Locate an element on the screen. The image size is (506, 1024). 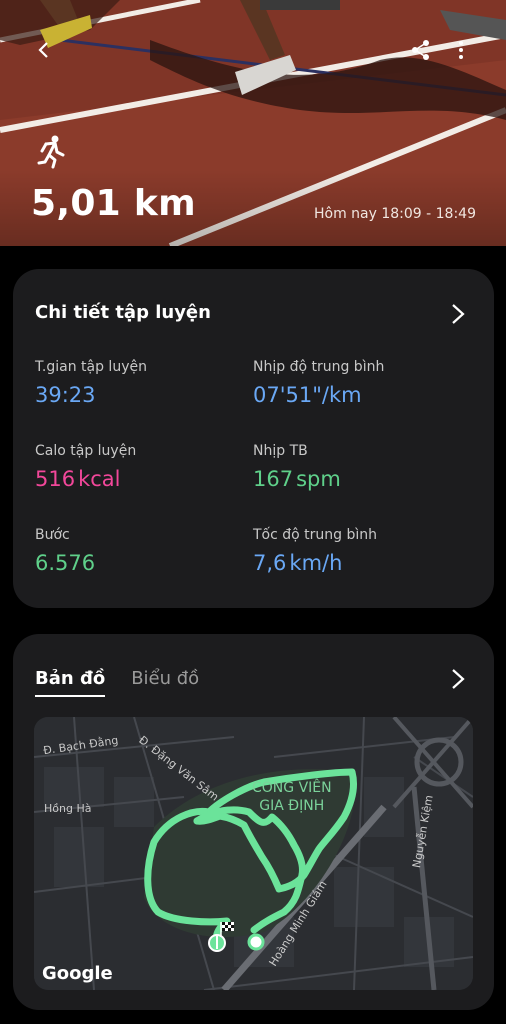
stat-workout-time: T.gian tập luyện 39:23 is located at coordinates (91, 383).